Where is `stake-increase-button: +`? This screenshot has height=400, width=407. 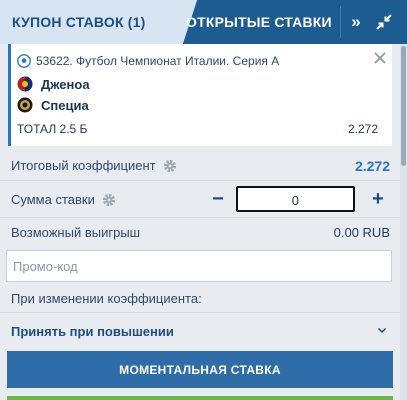
stake-increase-button: + is located at coordinates (378, 199).